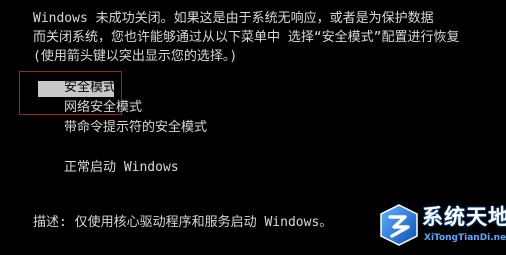  I want to click on watermark-title: 系统天地, so click(464, 217).